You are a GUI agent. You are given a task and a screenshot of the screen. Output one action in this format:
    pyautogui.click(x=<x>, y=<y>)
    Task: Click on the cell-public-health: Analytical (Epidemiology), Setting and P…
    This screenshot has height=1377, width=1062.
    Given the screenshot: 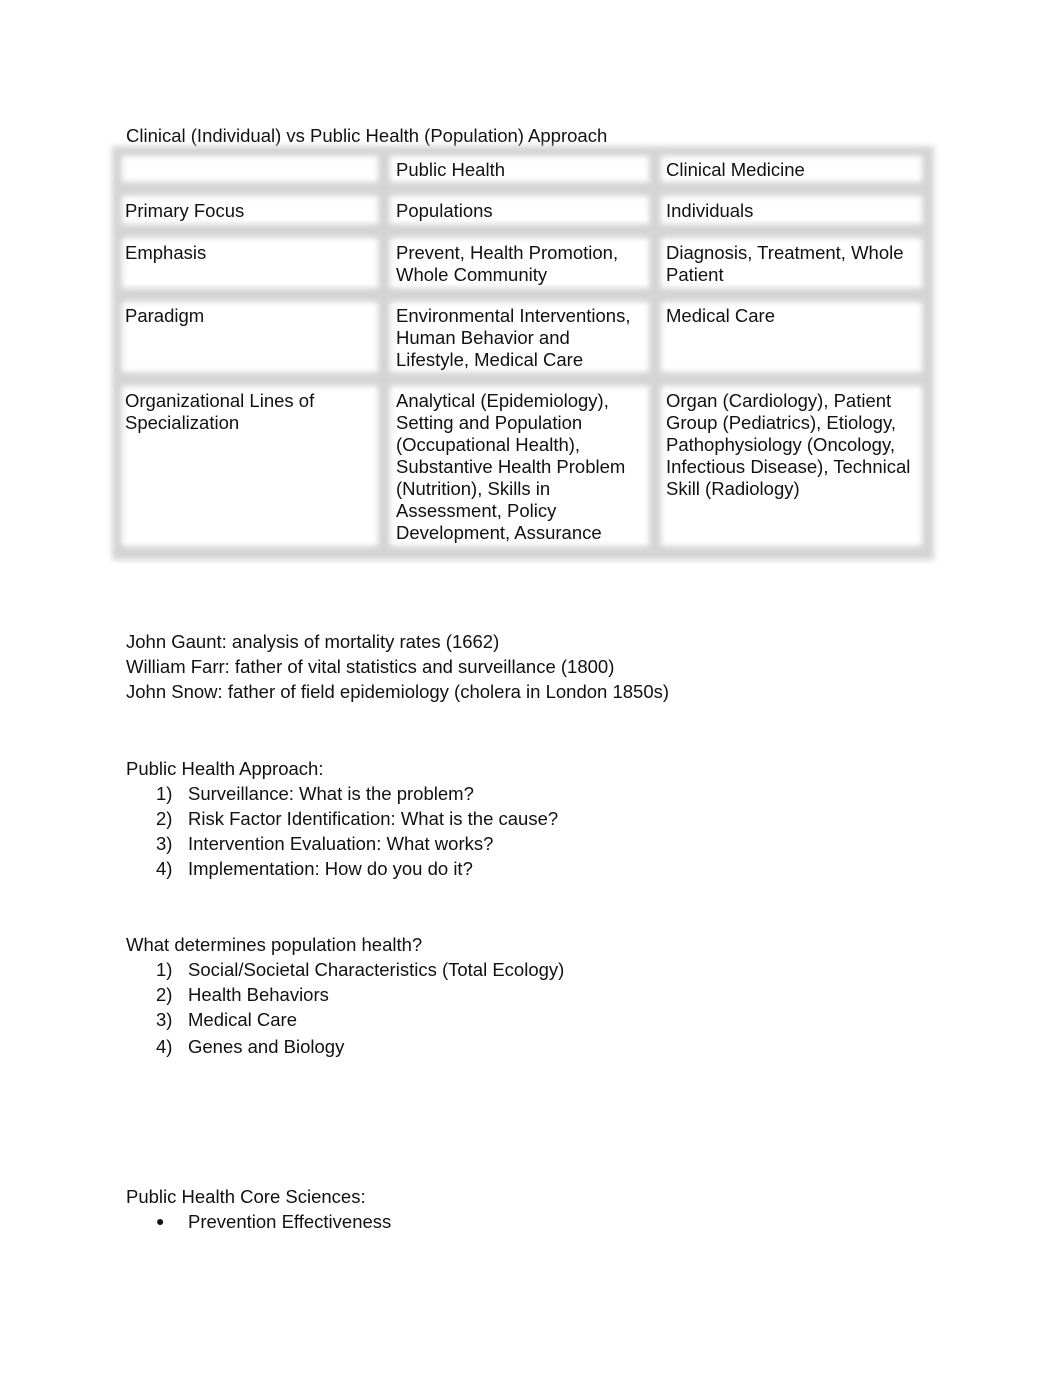 What is the action you would take?
    pyautogui.click(x=511, y=466)
    